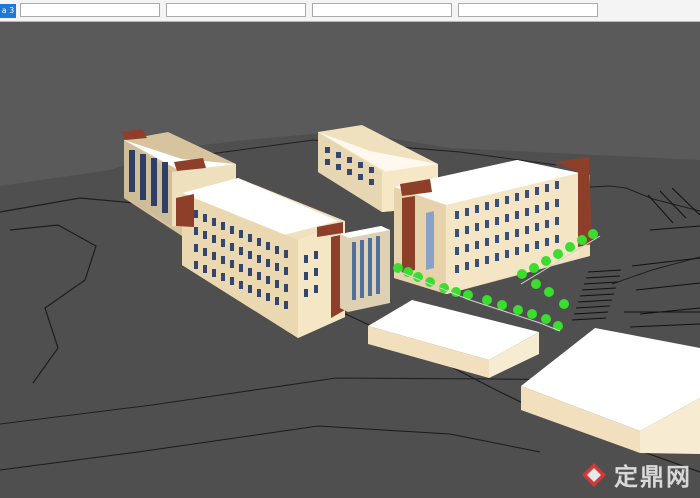  Describe the element at coordinates (8, 11) in the screenshot. I see `tab-viewport: a 3` at that location.